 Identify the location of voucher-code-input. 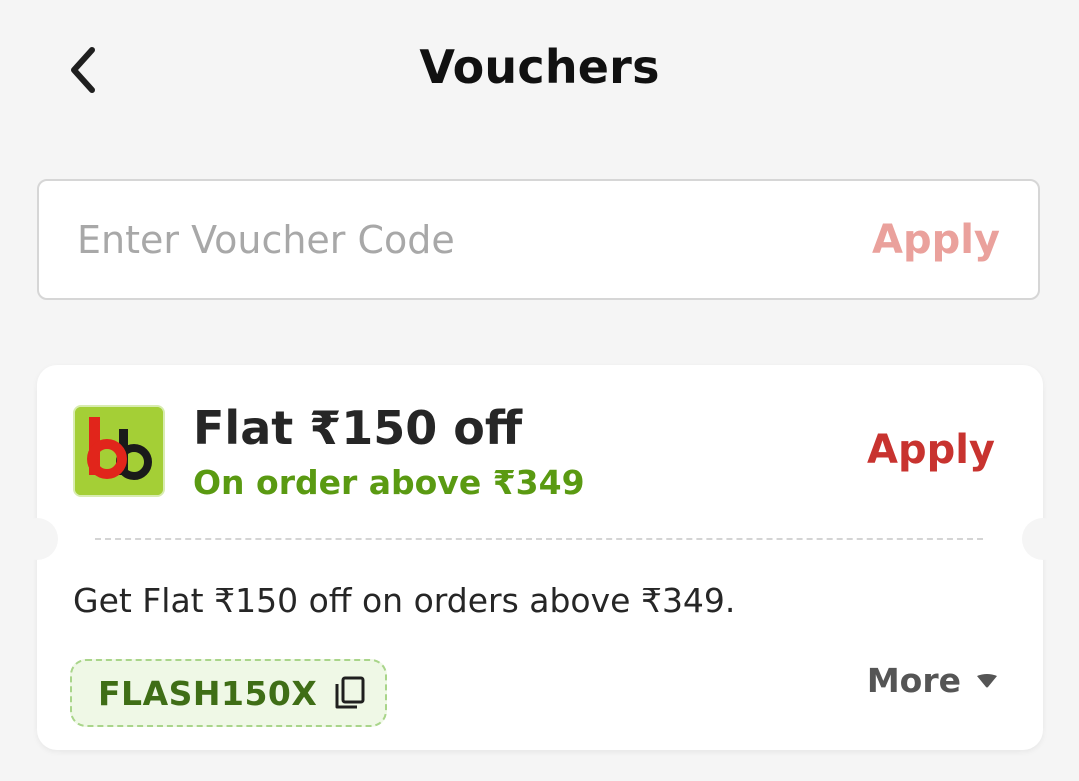
(455, 239).